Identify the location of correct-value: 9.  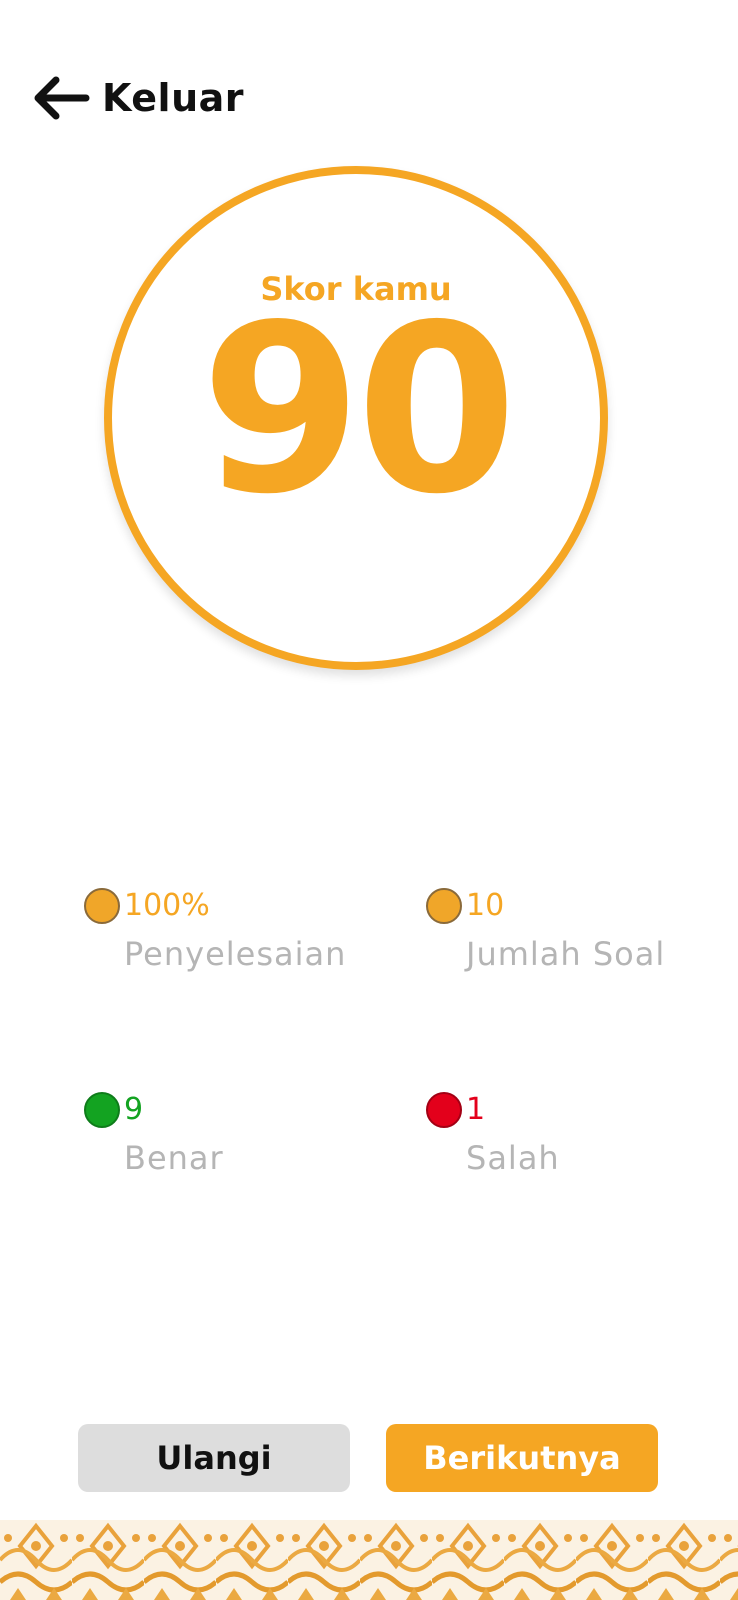
(134, 1109).